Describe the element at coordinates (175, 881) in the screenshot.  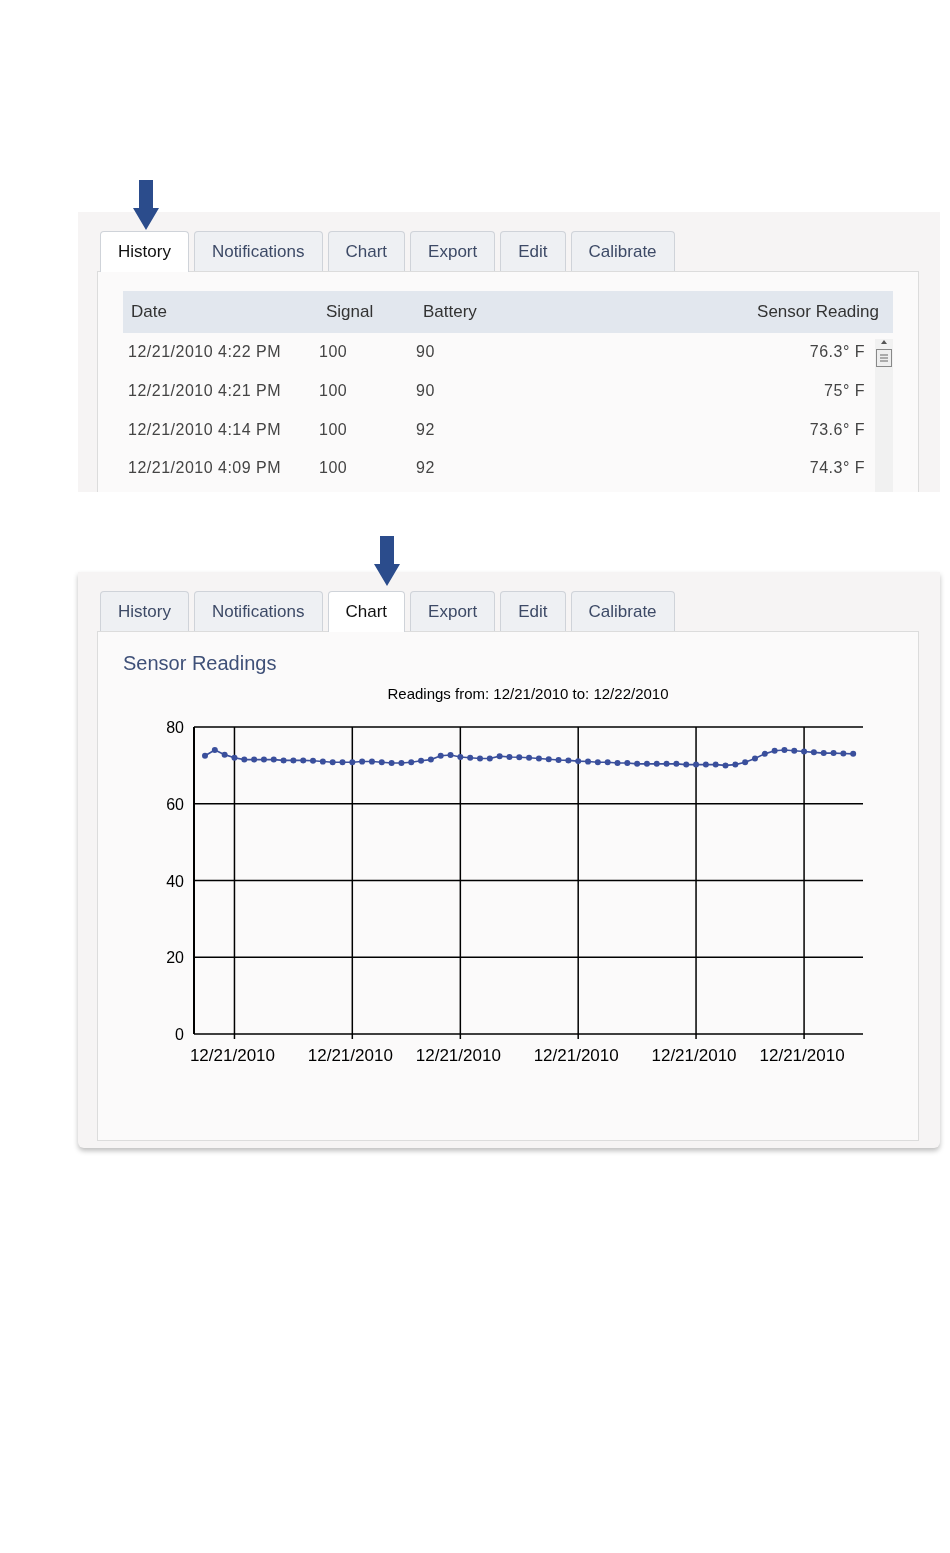
I see `y-tick-label: 40` at that location.